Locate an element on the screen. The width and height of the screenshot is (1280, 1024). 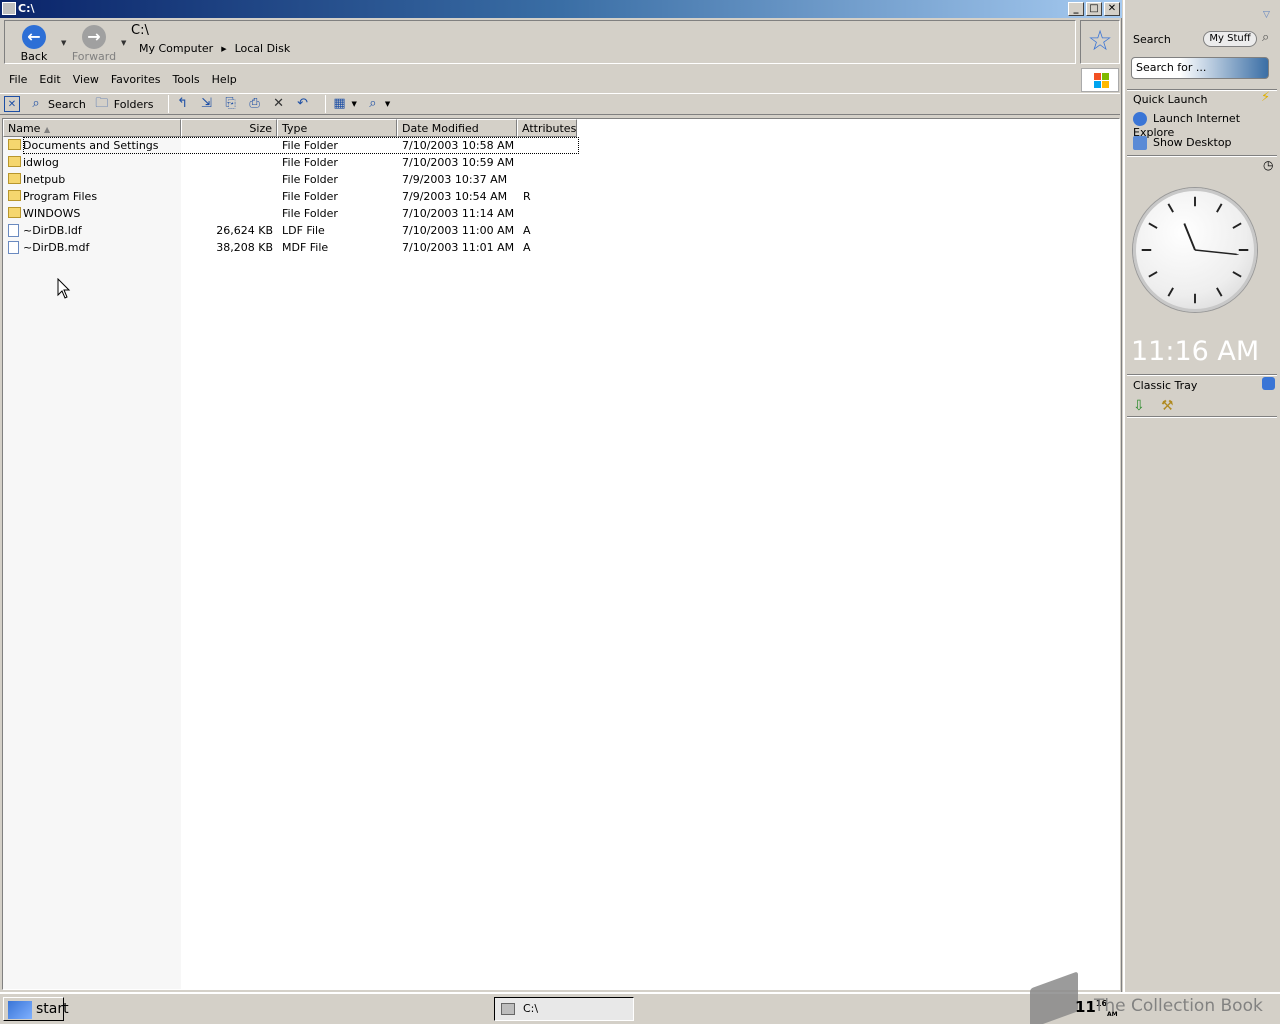
my-stuff-button: My Stuff is located at coordinates (1230, 39).